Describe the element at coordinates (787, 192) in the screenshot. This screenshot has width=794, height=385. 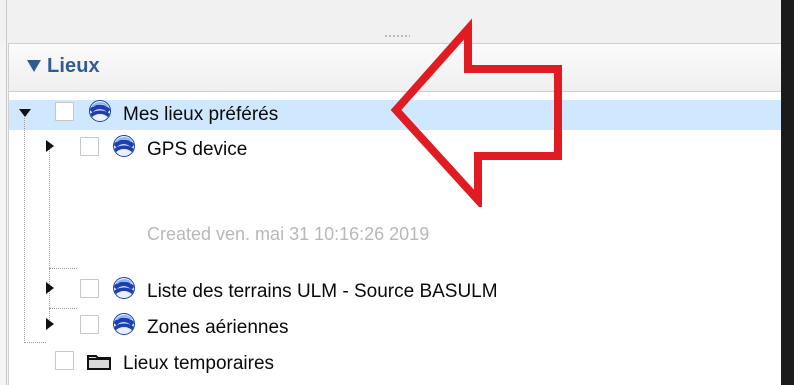
I see `right-dark-edge` at that location.